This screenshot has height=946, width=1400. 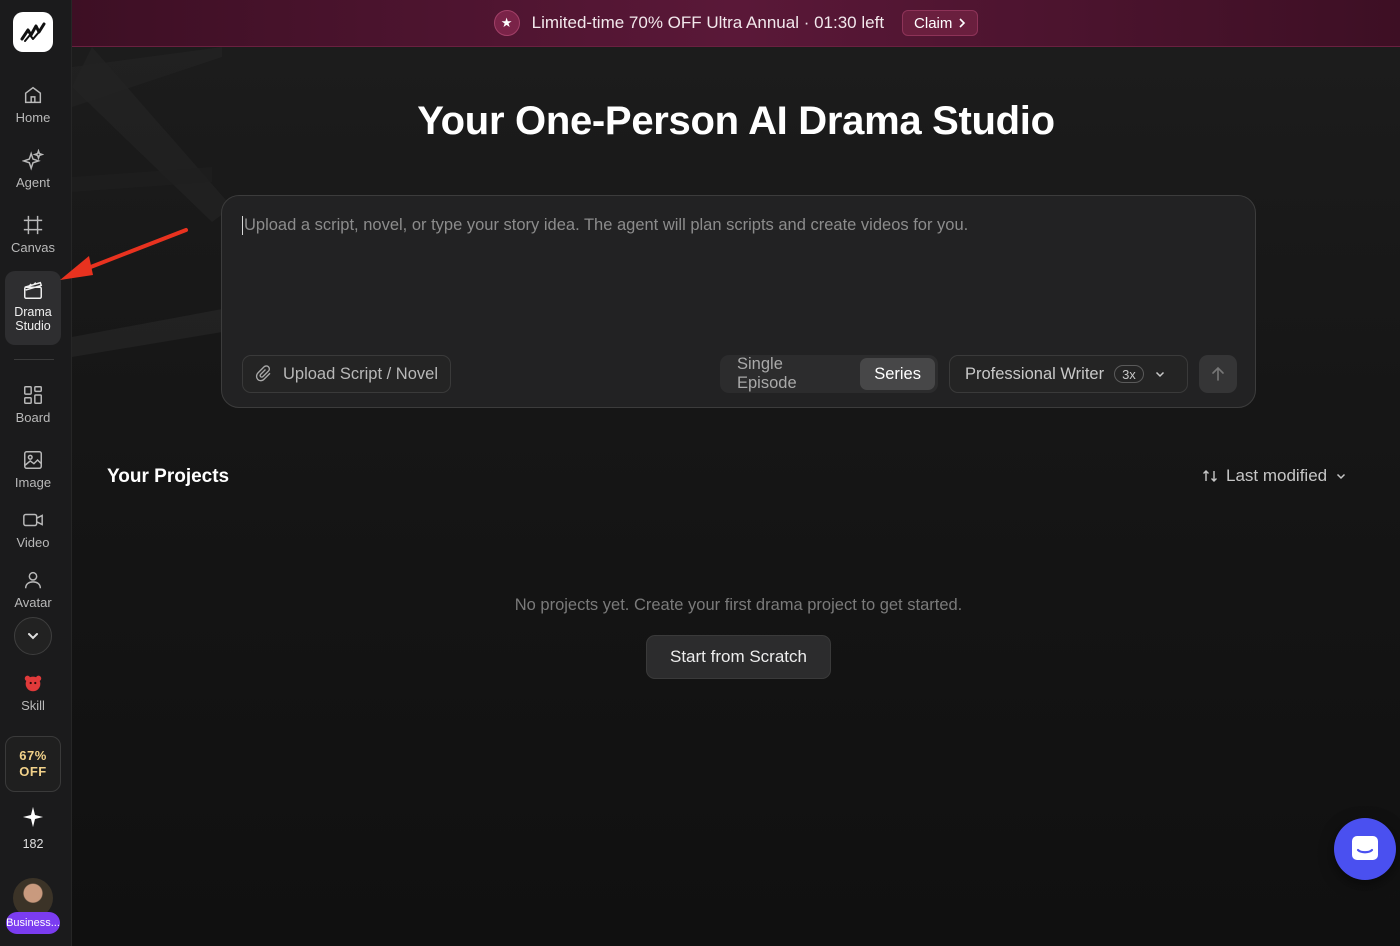 I want to click on mode-series: Series, so click(x=897, y=374).